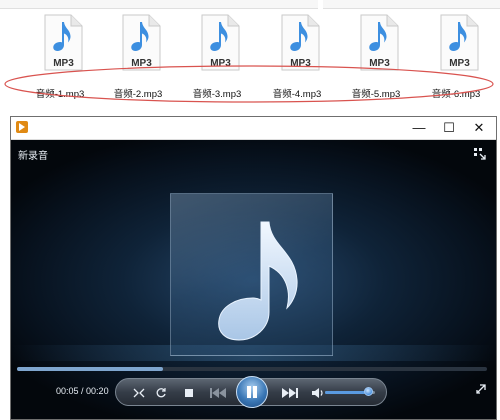  Describe the element at coordinates (411, 4) in the screenshot. I see `explorer-search-area` at that location.